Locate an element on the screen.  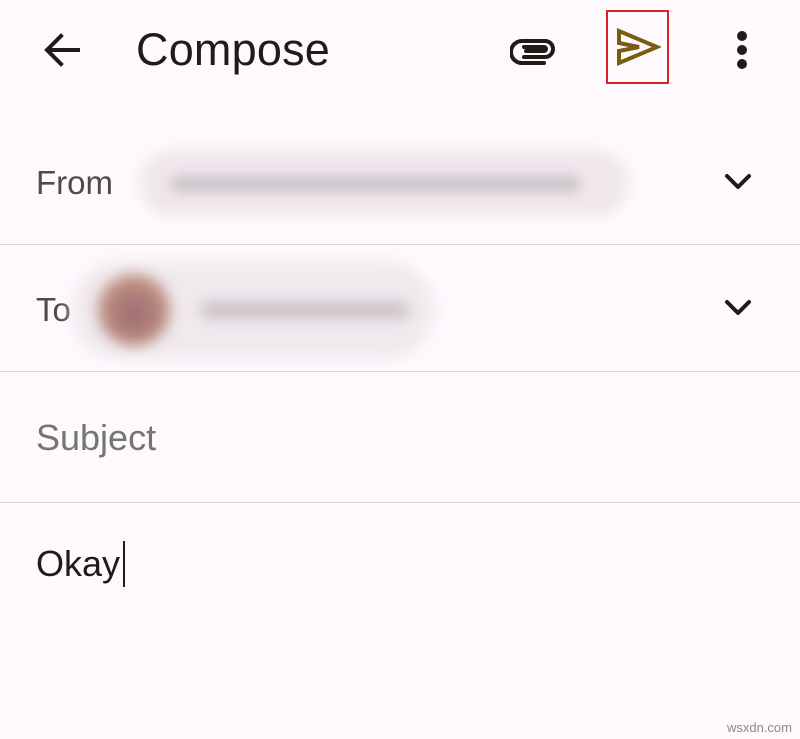
from-label: From is located at coordinates (74, 182).